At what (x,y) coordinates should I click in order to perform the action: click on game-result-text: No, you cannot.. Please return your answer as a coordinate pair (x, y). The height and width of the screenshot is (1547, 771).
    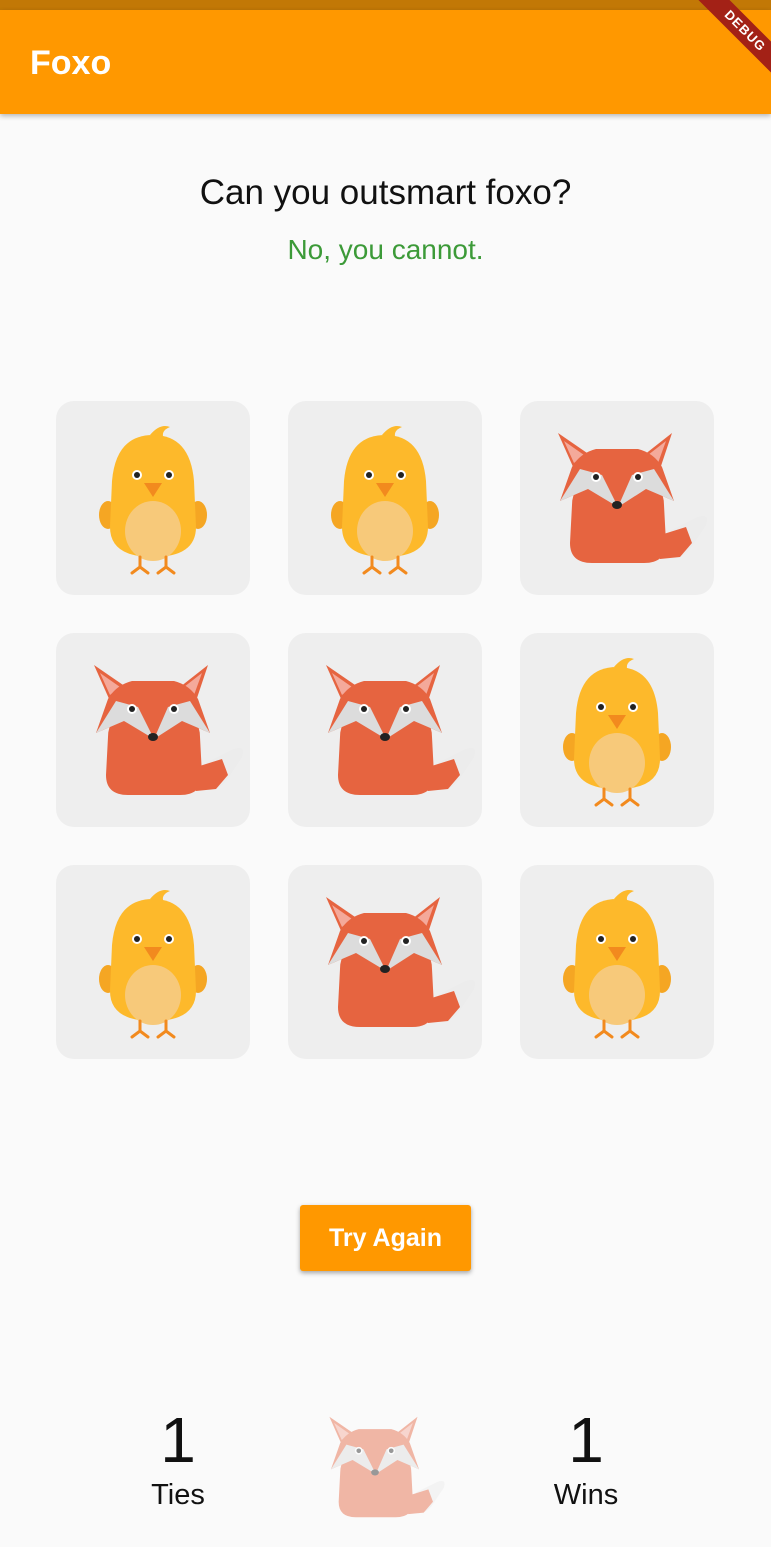
    Looking at the image, I should click on (385, 249).